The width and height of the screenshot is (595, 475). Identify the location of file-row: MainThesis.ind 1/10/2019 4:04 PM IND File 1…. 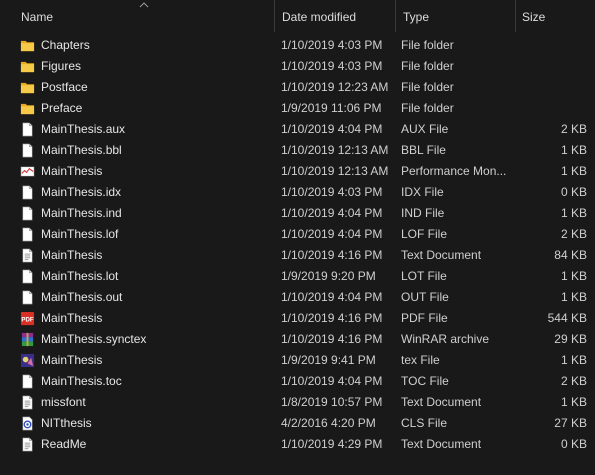
(297, 213).